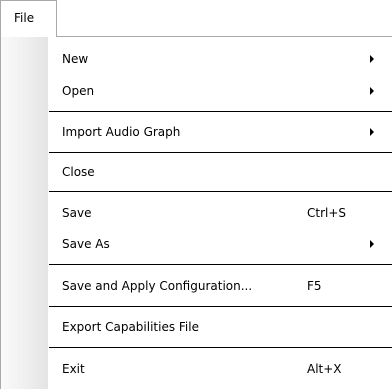 The width and height of the screenshot is (392, 389). Describe the element at coordinates (130, 327) in the screenshot. I see `menu-item-export-capabilities-file-label: Export Capabilities File` at that location.